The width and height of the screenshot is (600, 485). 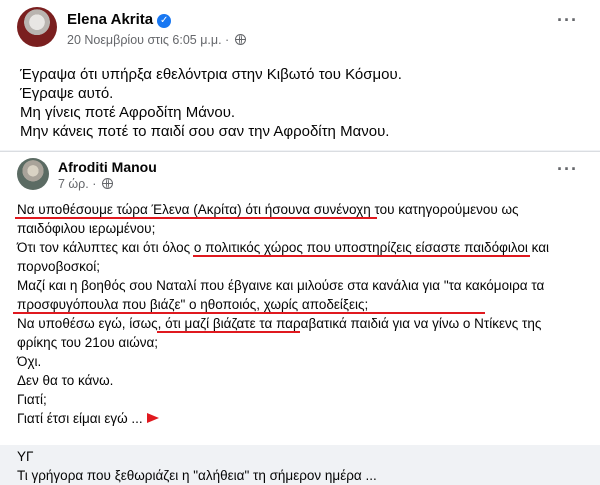 I want to click on post-line: ΥΓ, so click(x=25, y=456).